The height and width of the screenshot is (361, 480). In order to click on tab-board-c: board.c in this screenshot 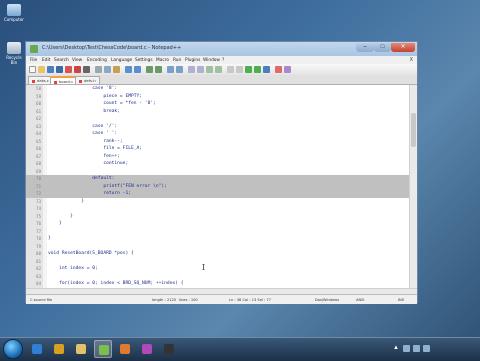, I will do `click(64, 80)`.